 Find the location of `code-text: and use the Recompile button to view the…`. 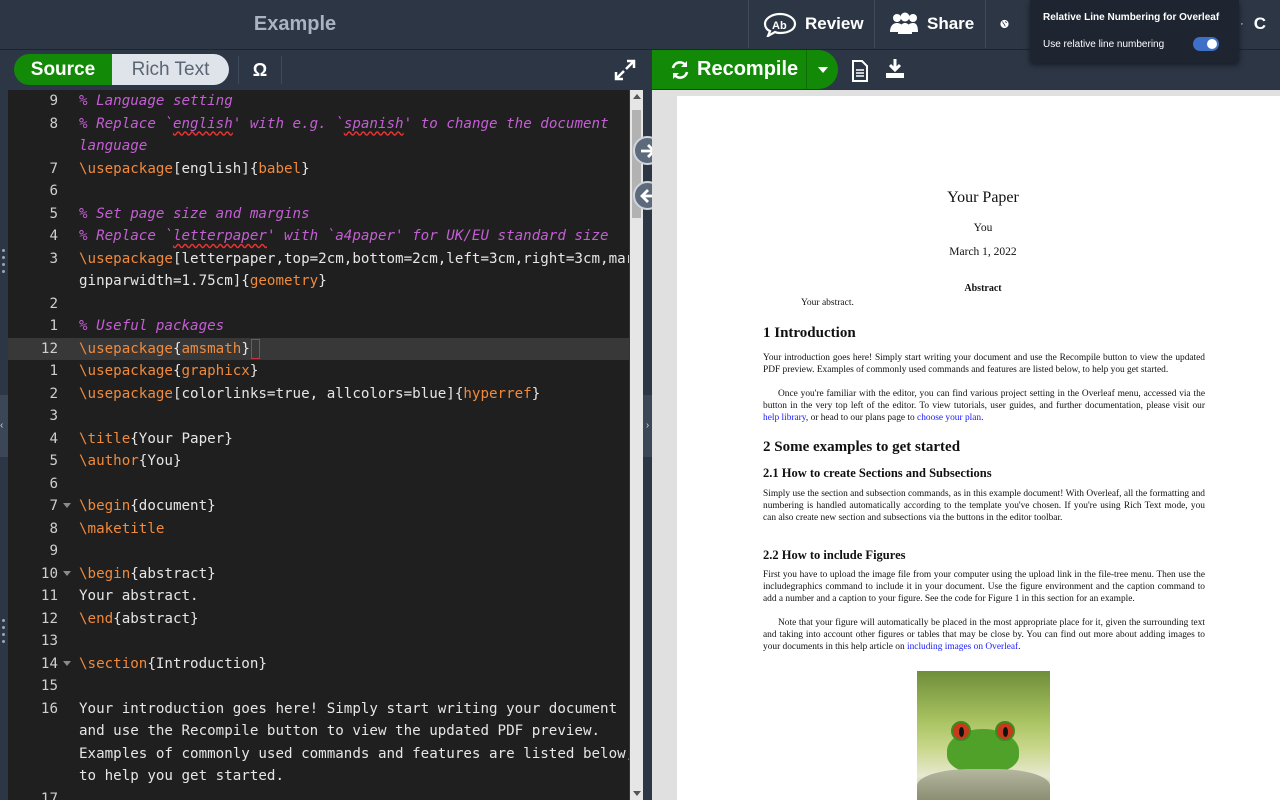

code-text: and use the Recompile button to view the… is located at coordinates (340, 731).